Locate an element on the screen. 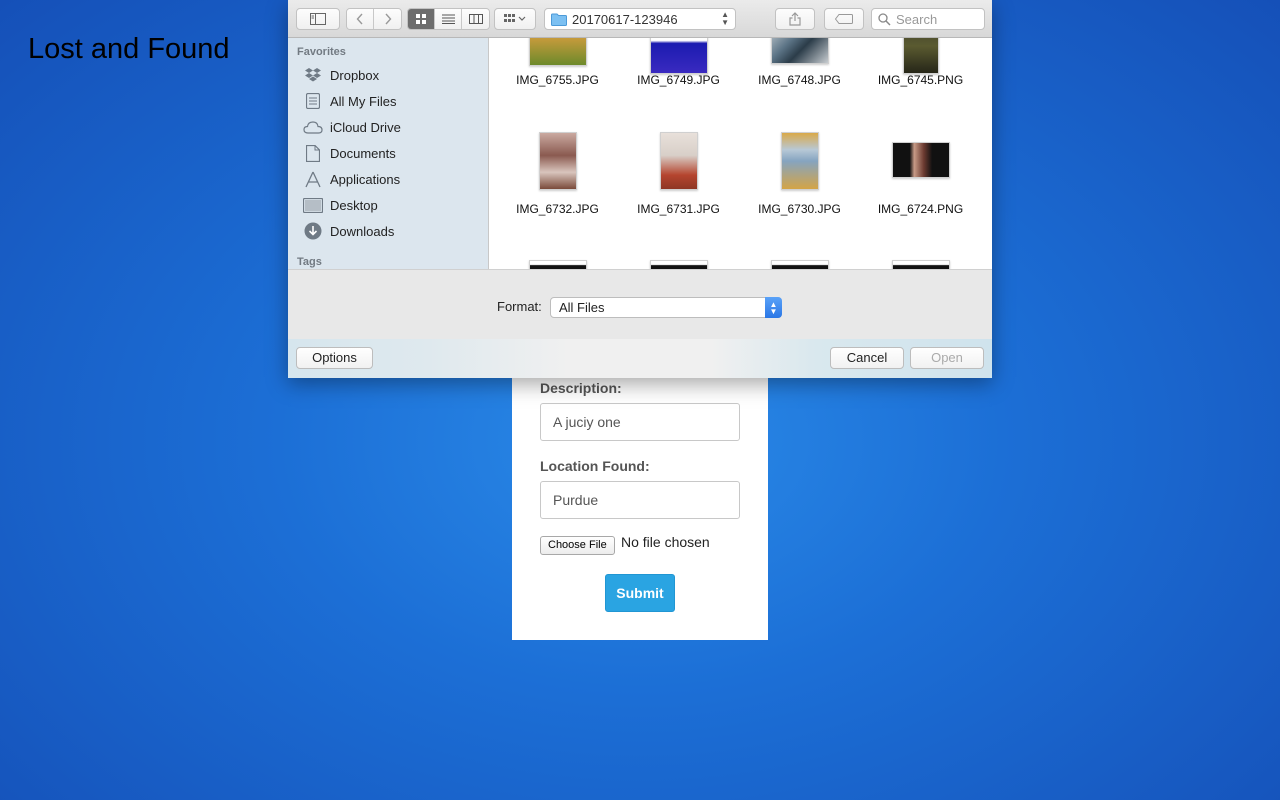 Image resolution: width=1280 pixels, height=800 pixels. column-view-button is located at coordinates (475, 19).